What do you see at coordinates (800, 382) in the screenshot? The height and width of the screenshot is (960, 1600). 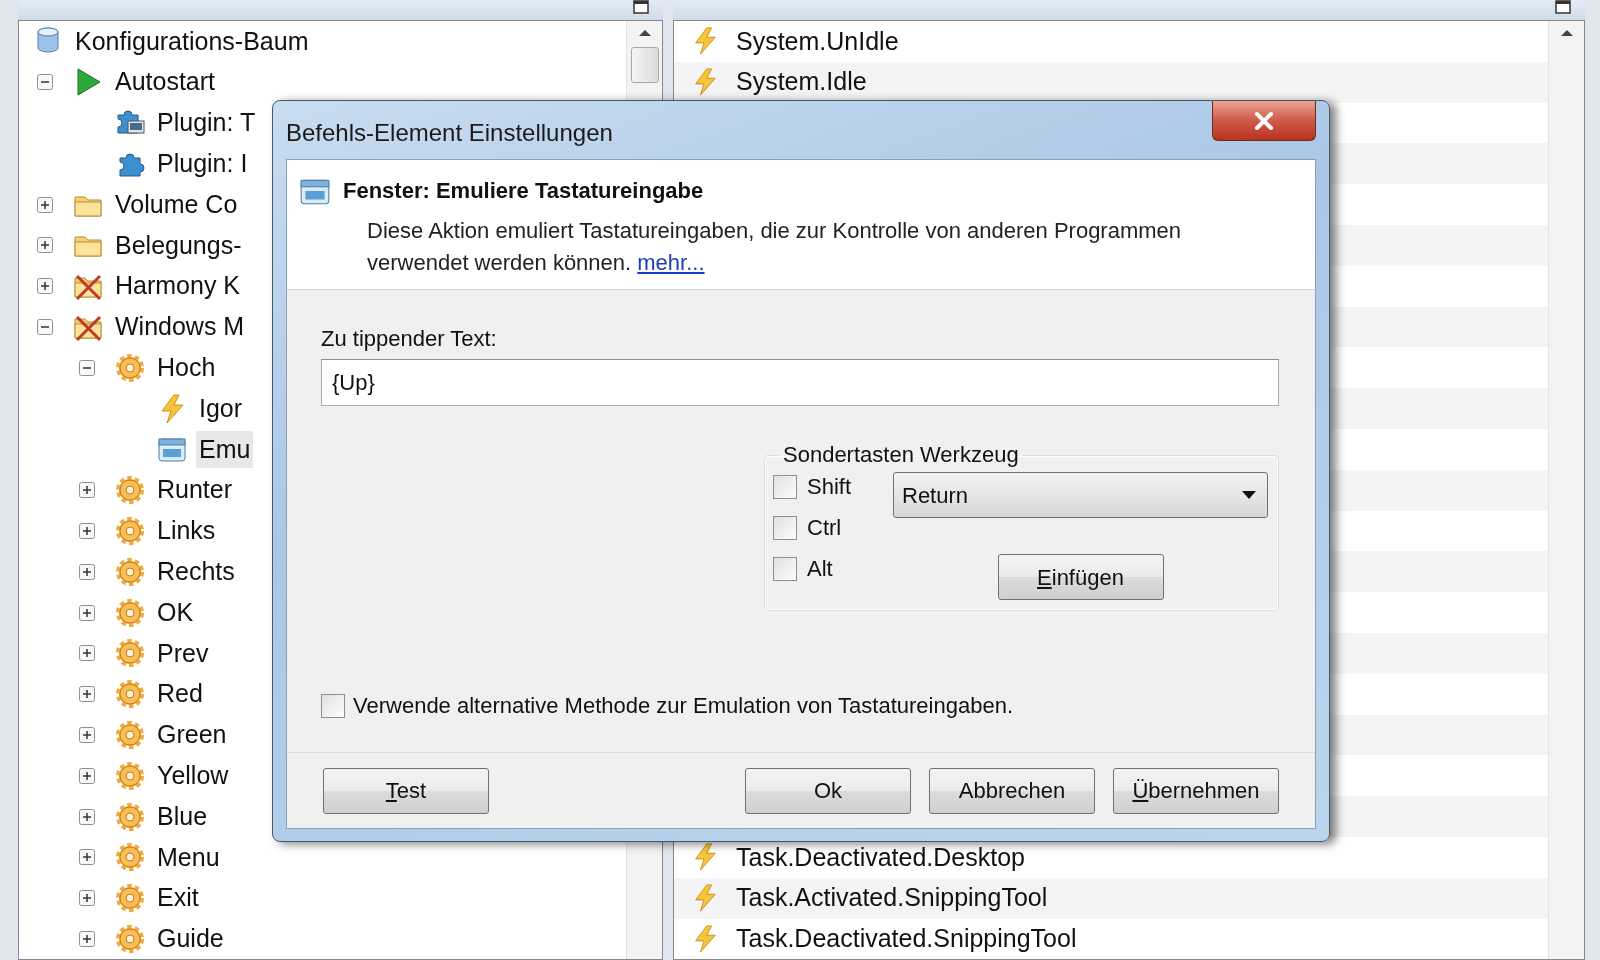 I see `text-input-field: {Up}` at bounding box center [800, 382].